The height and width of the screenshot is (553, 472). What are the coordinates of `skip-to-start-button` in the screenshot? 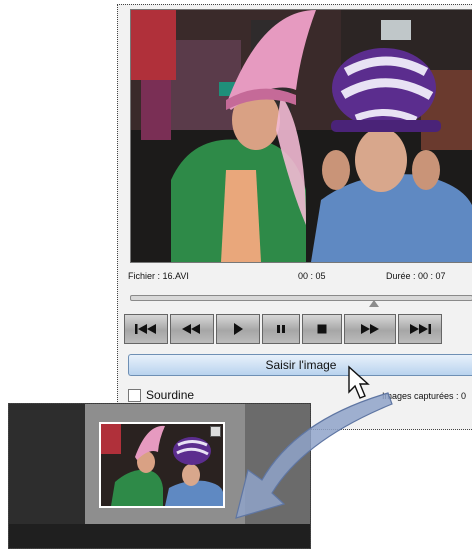 It's located at (146, 329).